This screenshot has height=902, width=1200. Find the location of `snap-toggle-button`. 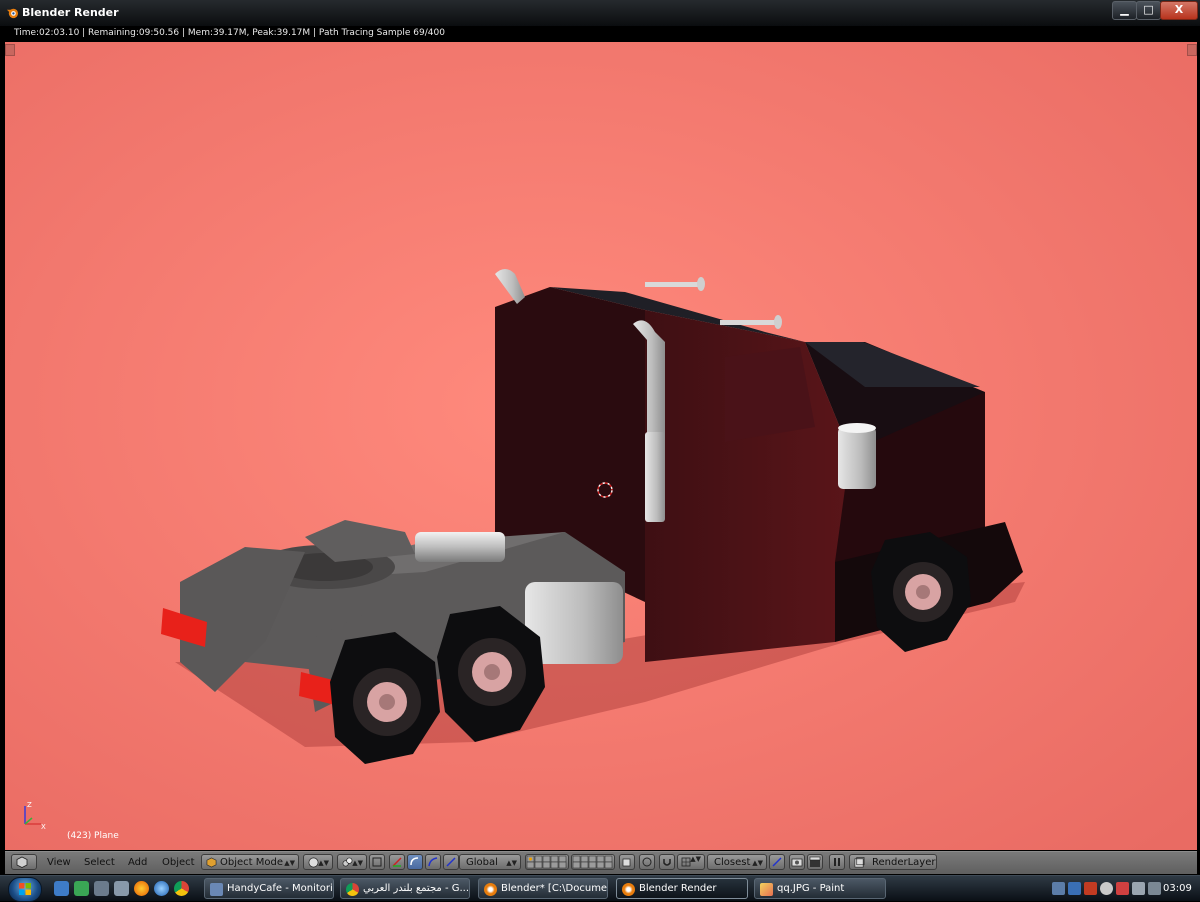

snap-toggle-button is located at coordinates (667, 862).